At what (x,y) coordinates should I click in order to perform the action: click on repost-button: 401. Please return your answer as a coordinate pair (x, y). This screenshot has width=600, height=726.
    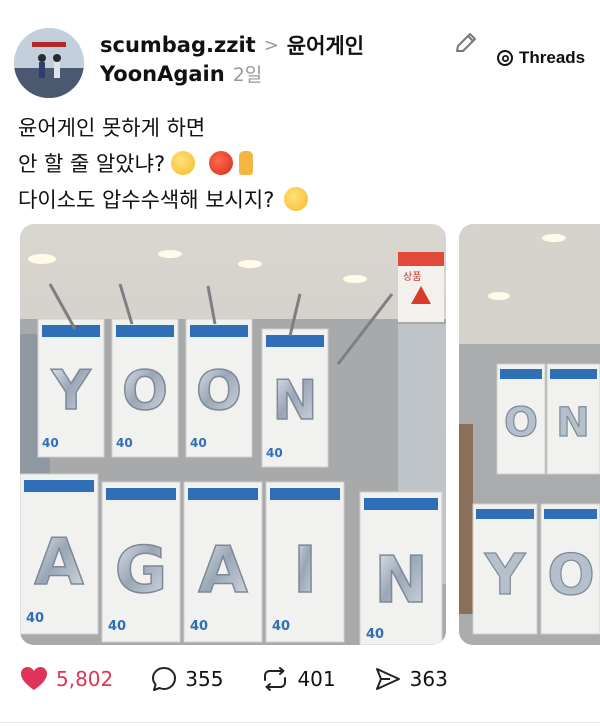
    Looking at the image, I should click on (298, 679).